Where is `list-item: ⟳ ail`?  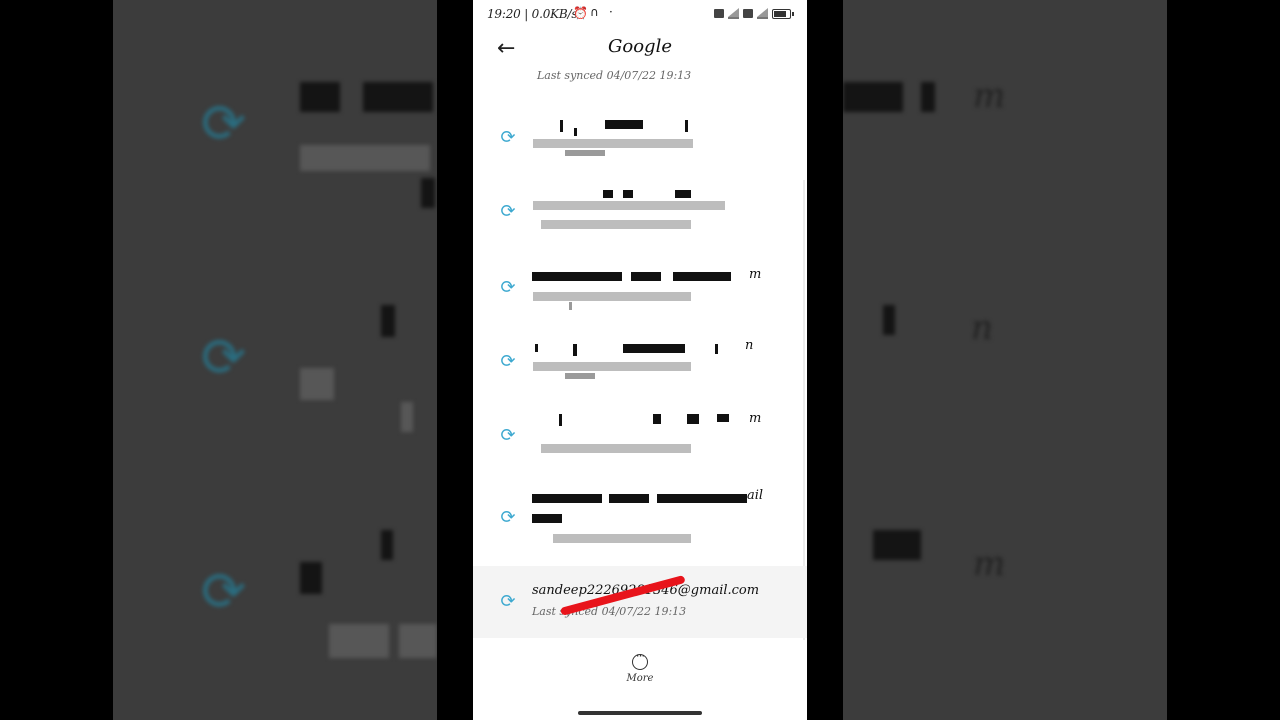
list-item: ⟳ ail is located at coordinates (640, 521).